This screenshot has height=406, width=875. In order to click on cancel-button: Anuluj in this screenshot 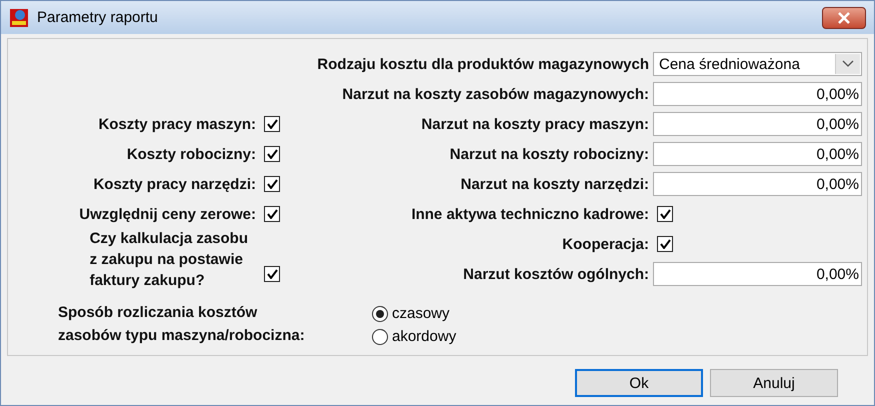, I will do `click(774, 383)`.